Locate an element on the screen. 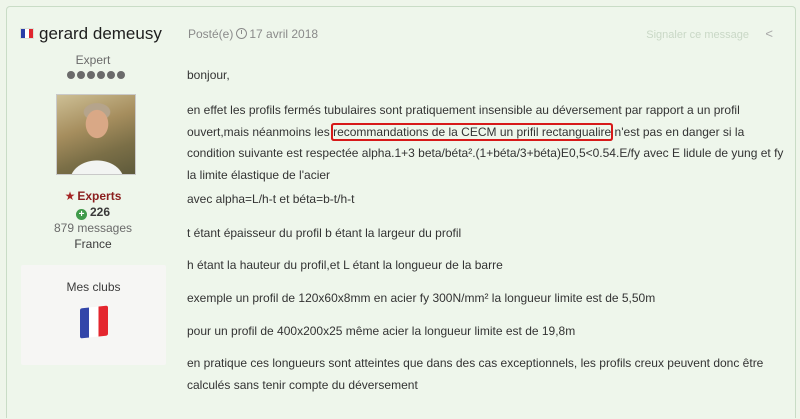 The height and width of the screenshot is (419, 800). report-link: Signaler ce message is located at coordinates (697, 35).